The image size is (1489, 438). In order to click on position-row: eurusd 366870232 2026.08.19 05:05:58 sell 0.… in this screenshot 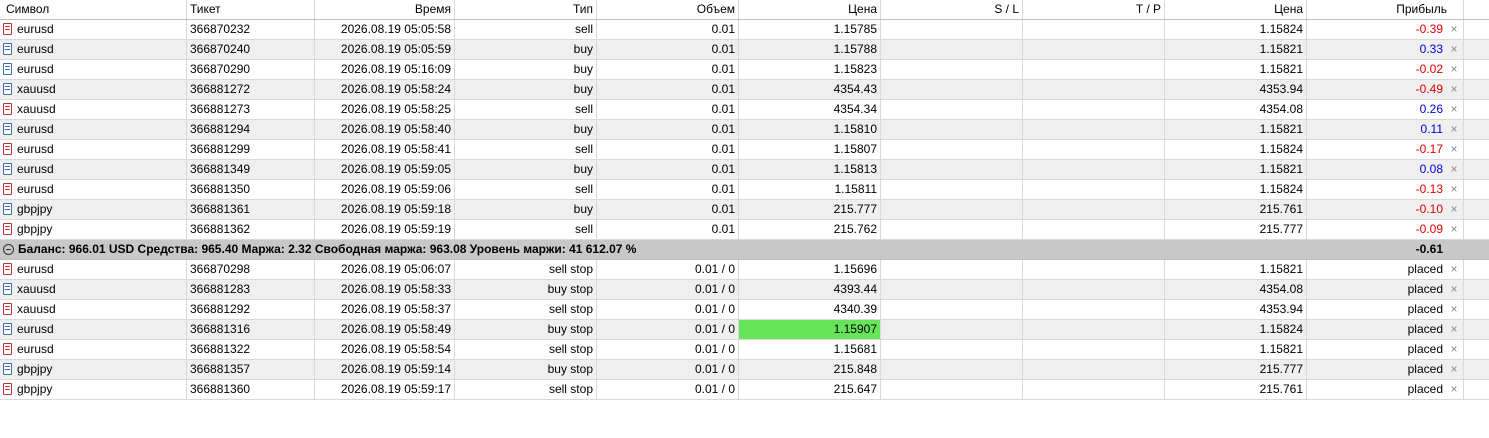, I will do `click(744, 30)`.